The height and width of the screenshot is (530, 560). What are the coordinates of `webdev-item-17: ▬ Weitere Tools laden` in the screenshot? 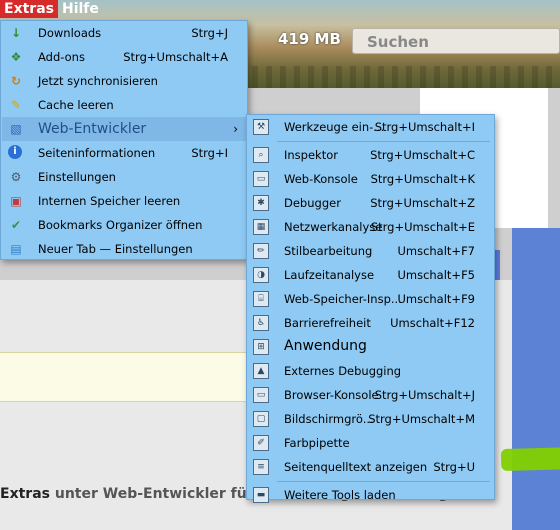 It's located at (370, 495).